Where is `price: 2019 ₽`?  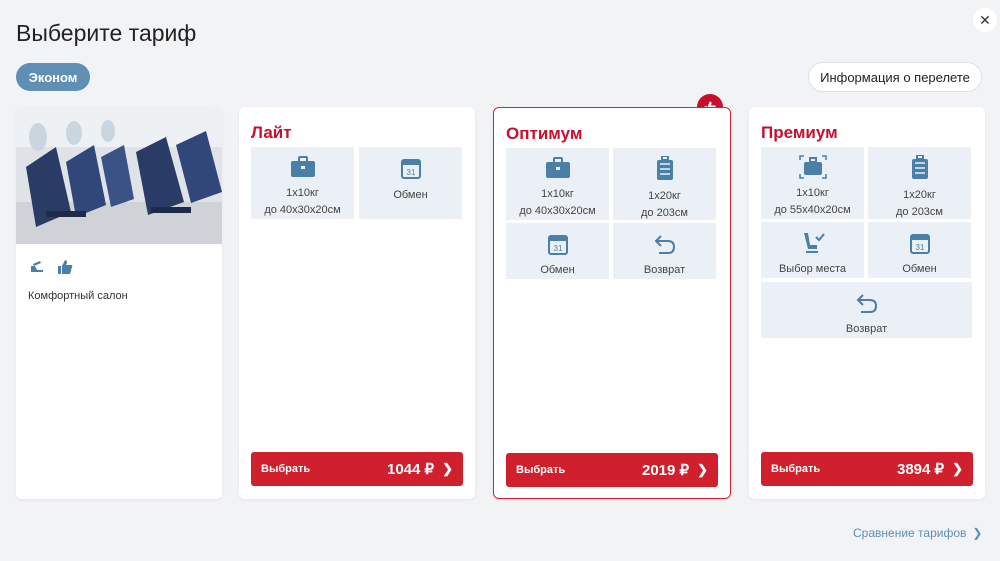 price: 2019 ₽ is located at coordinates (666, 470).